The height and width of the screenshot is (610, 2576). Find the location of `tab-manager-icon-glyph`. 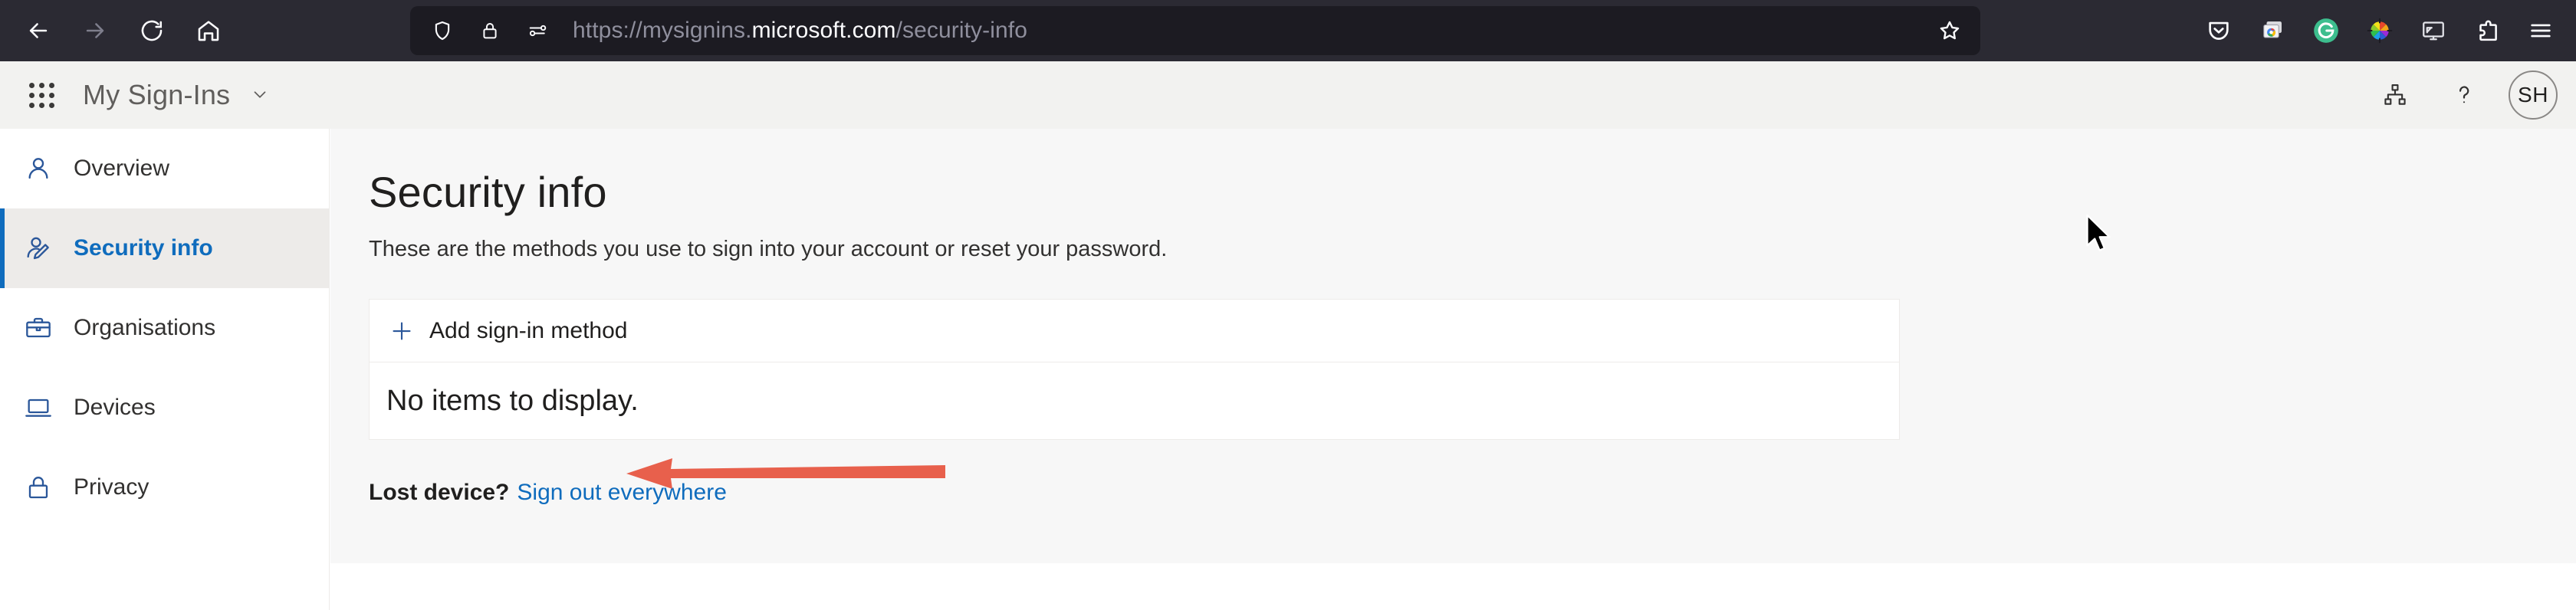

tab-manager-icon-glyph is located at coordinates (2272, 30).